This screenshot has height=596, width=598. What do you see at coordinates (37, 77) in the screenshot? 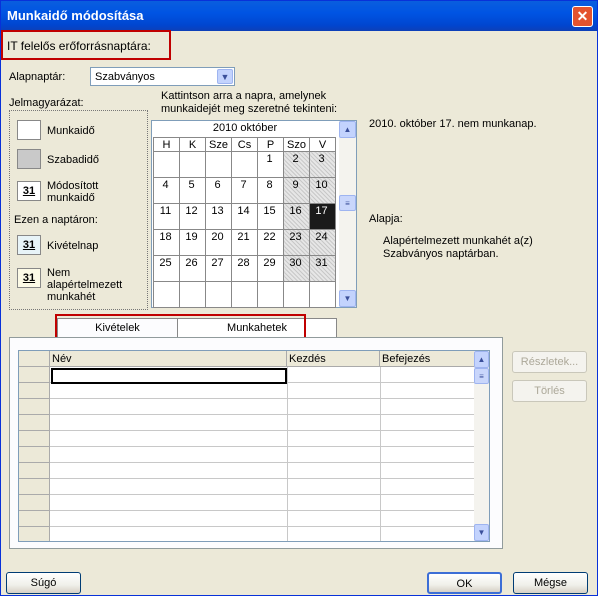
I see `base-calendar-label: Alapnaptár:` at bounding box center [37, 77].